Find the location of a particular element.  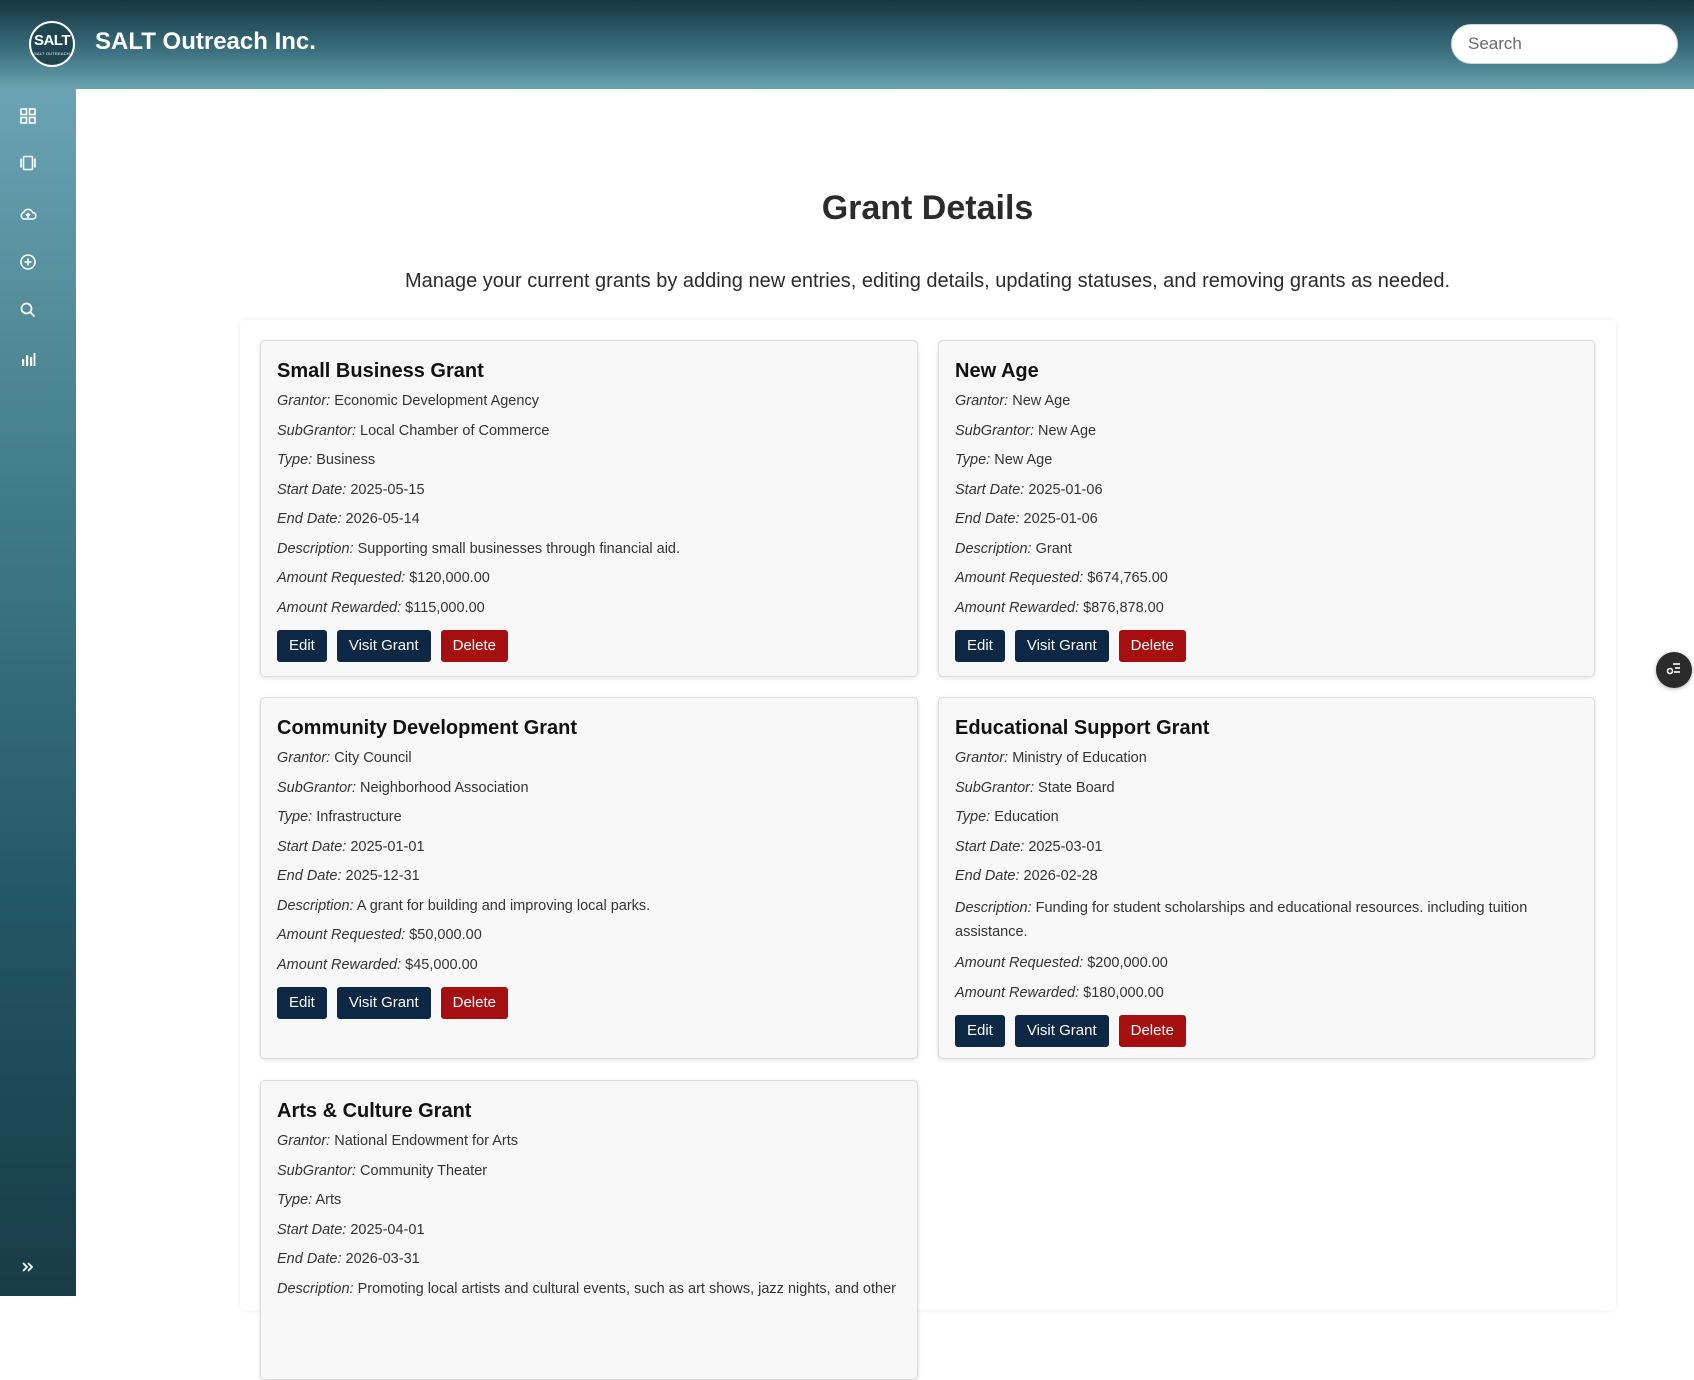

dashboard-grid-icon is located at coordinates (28, 116).